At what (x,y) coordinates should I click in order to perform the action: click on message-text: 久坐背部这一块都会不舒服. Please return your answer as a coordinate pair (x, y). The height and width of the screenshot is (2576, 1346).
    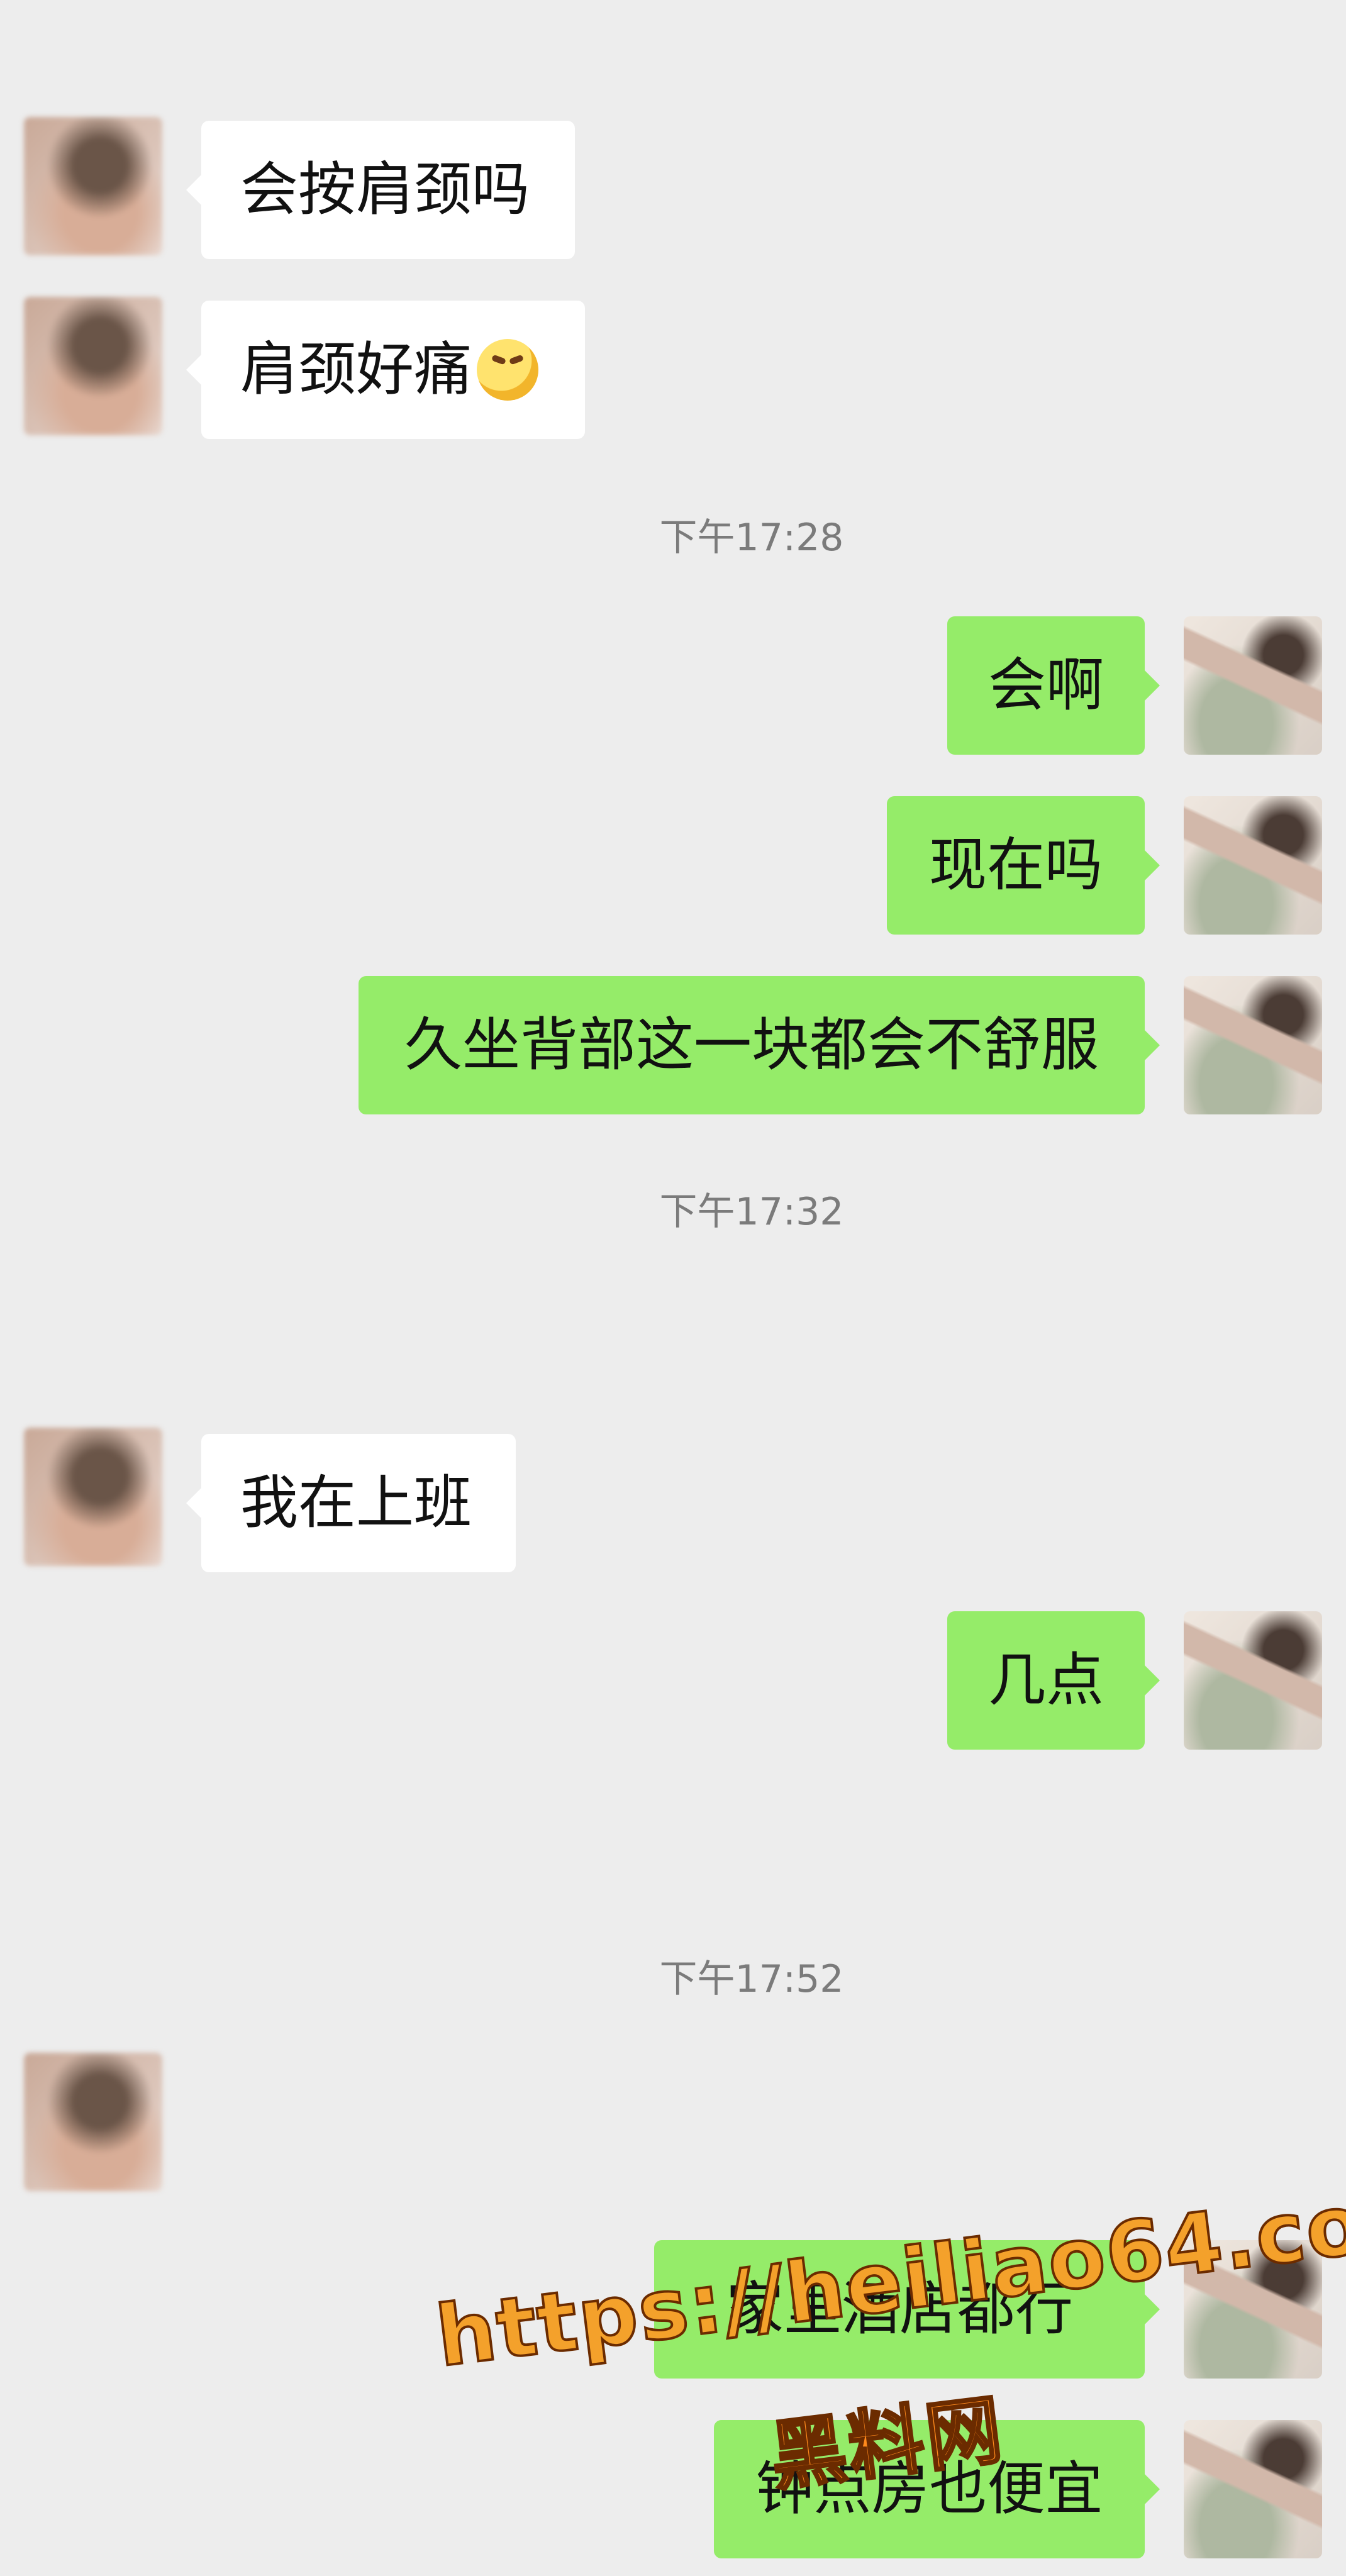
    Looking at the image, I should click on (751, 1045).